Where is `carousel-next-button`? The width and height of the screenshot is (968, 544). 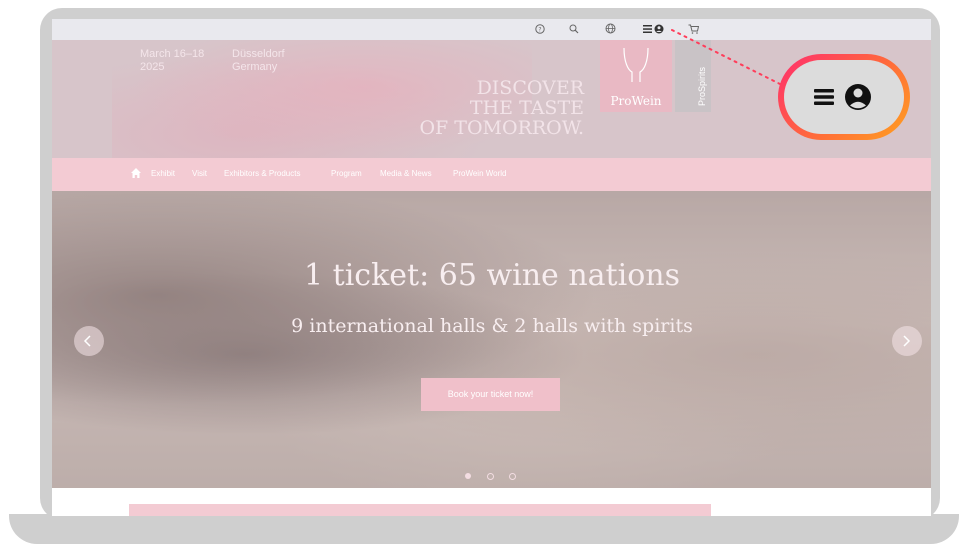 carousel-next-button is located at coordinates (907, 341).